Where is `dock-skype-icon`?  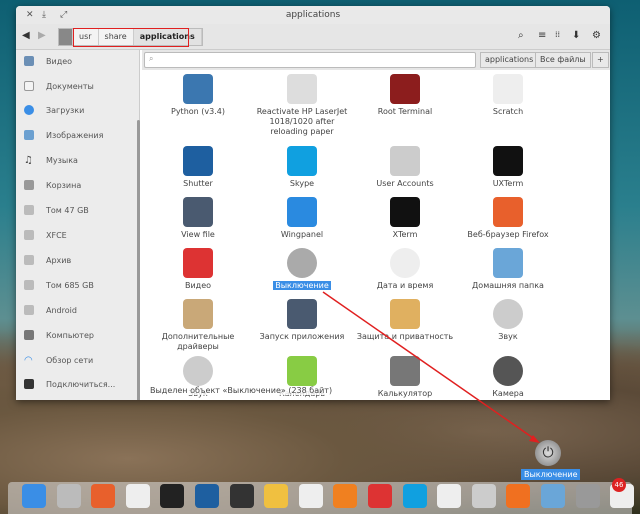
dock-skype-icon is located at coordinates (414, 496).